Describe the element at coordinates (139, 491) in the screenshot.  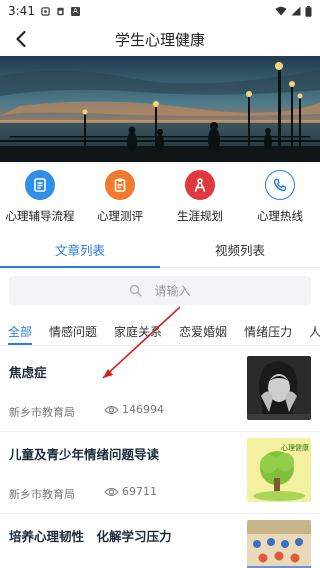
I see `view-count: 69711` at that location.